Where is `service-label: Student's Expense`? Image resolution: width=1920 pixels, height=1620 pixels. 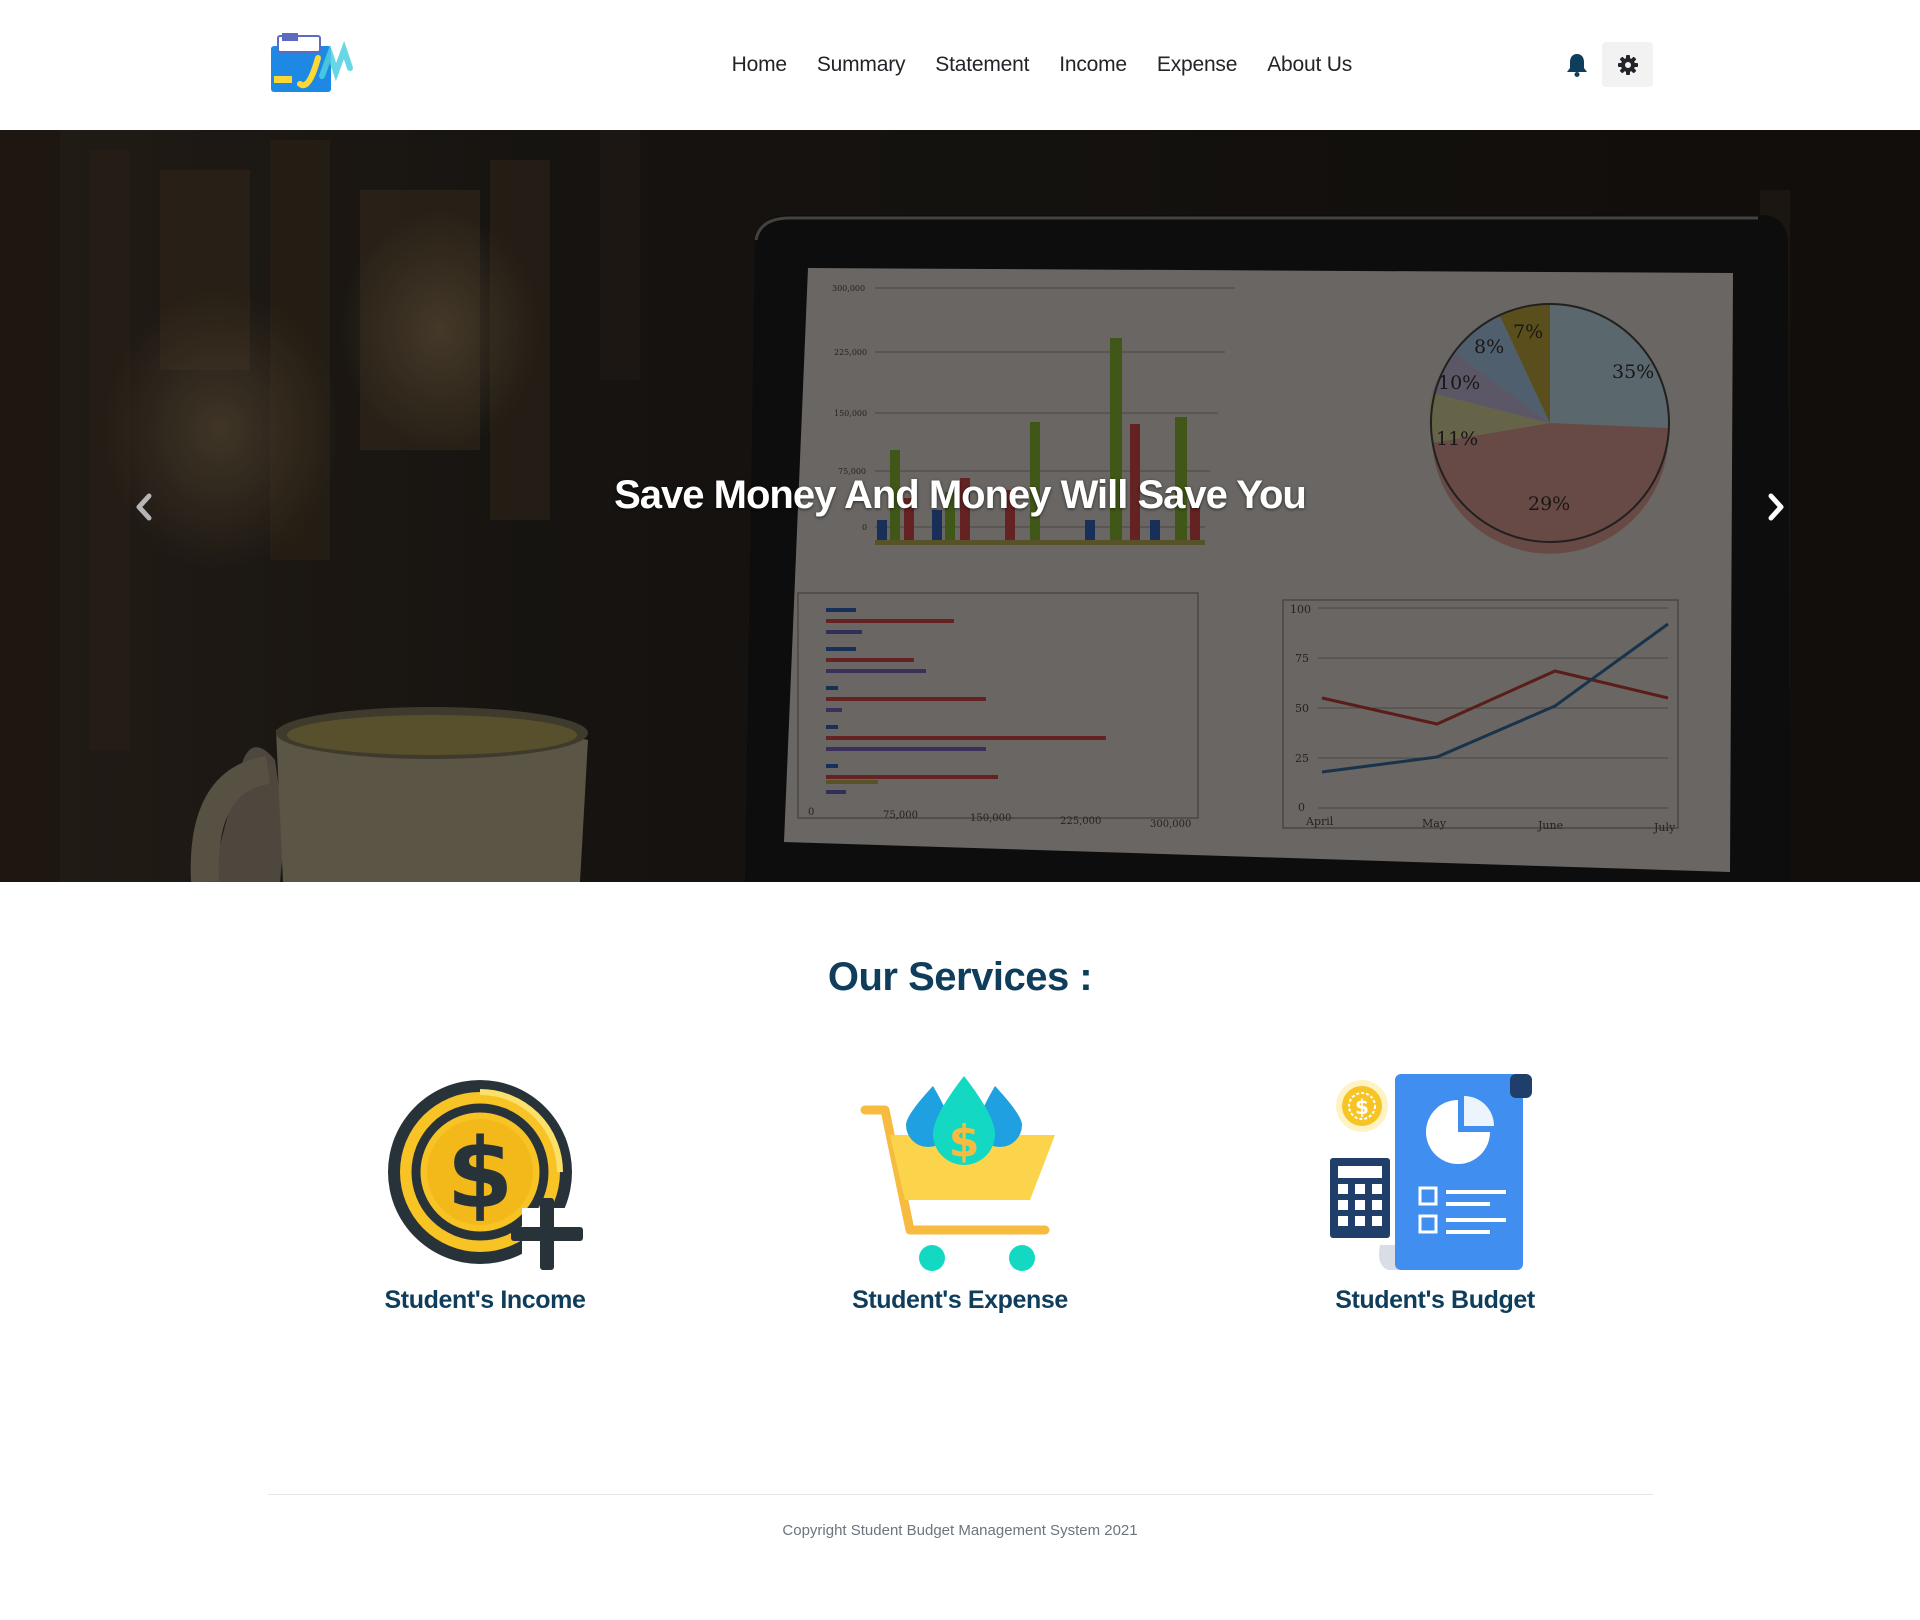
service-label: Student's Expense is located at coordinates (960, 1300).